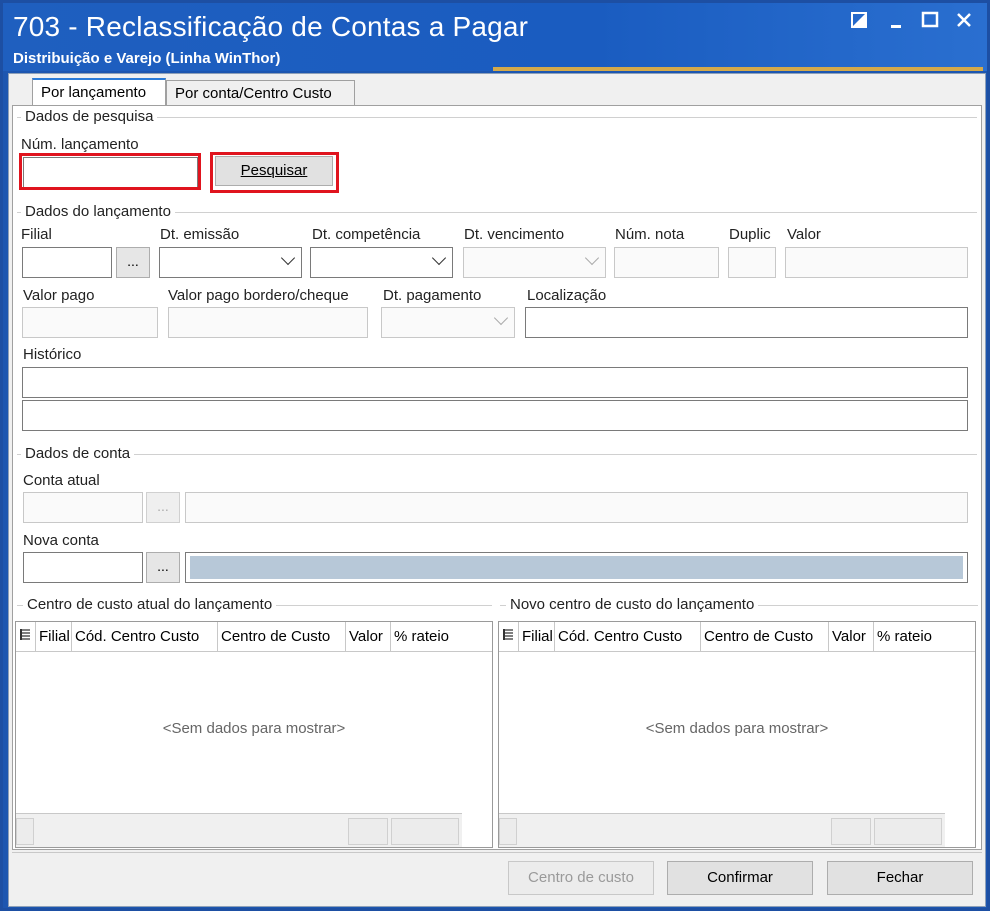 The image size is (990, 911). I want to click on filial-input, so click(67, 262).